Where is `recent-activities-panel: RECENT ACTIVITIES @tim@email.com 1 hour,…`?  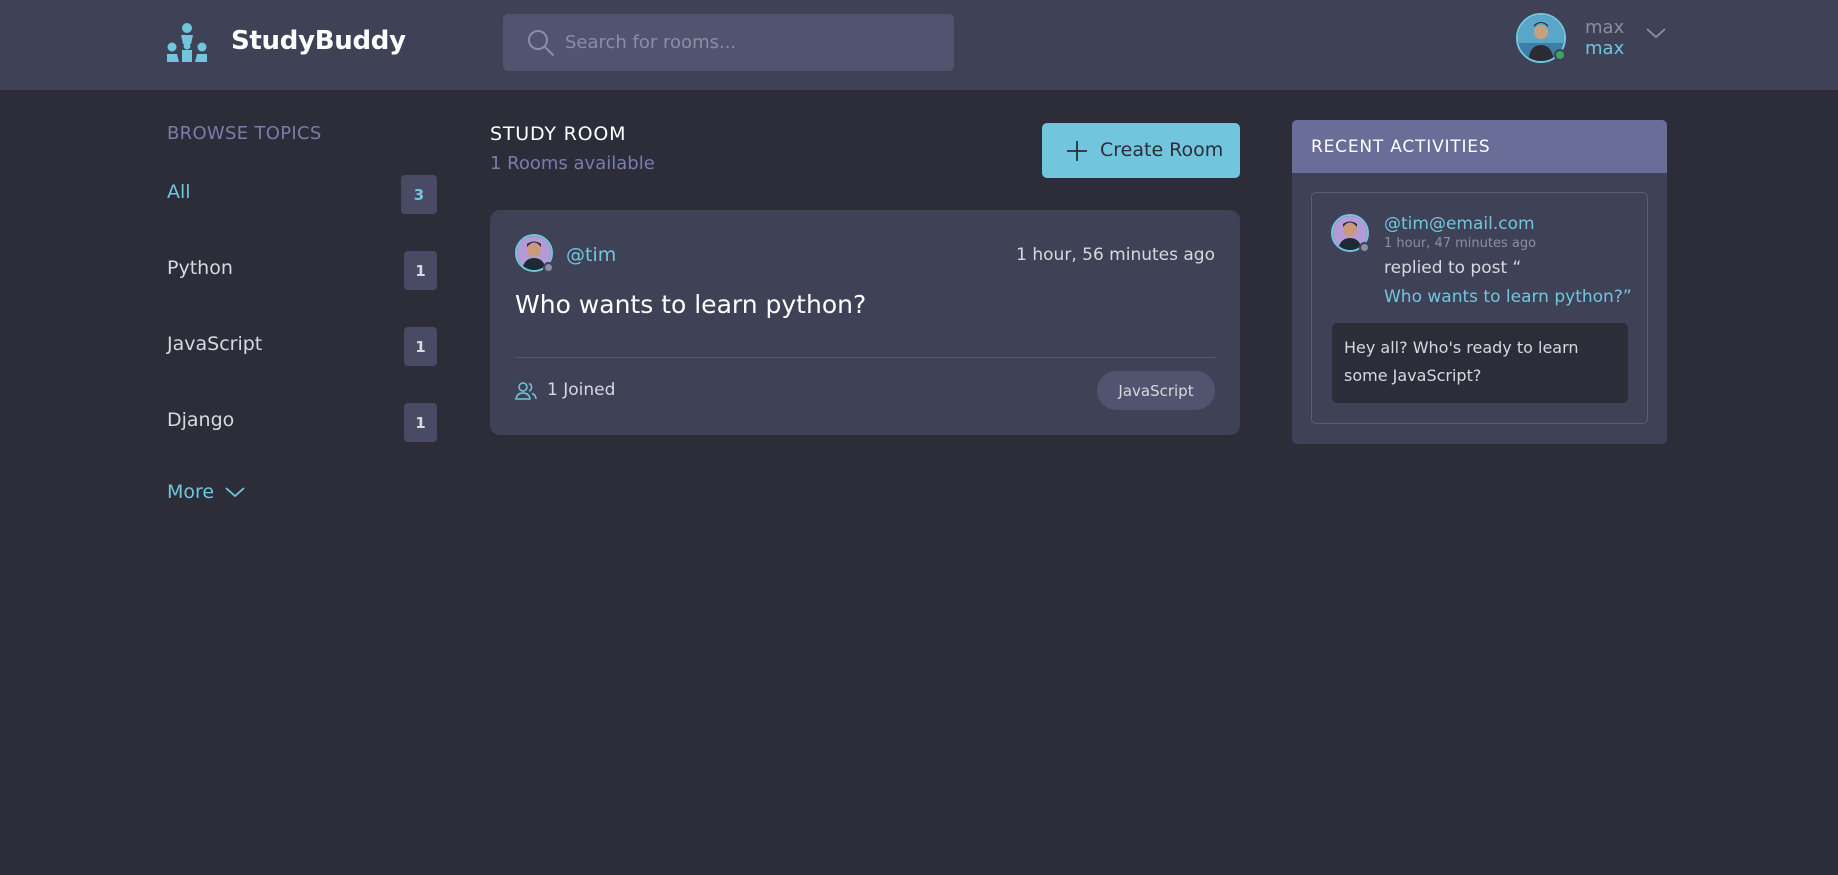 recent-activities-panel: RECENT ACTIVITIES @tim@email.com 1 hour,… is located at coordinates (1479, 282).